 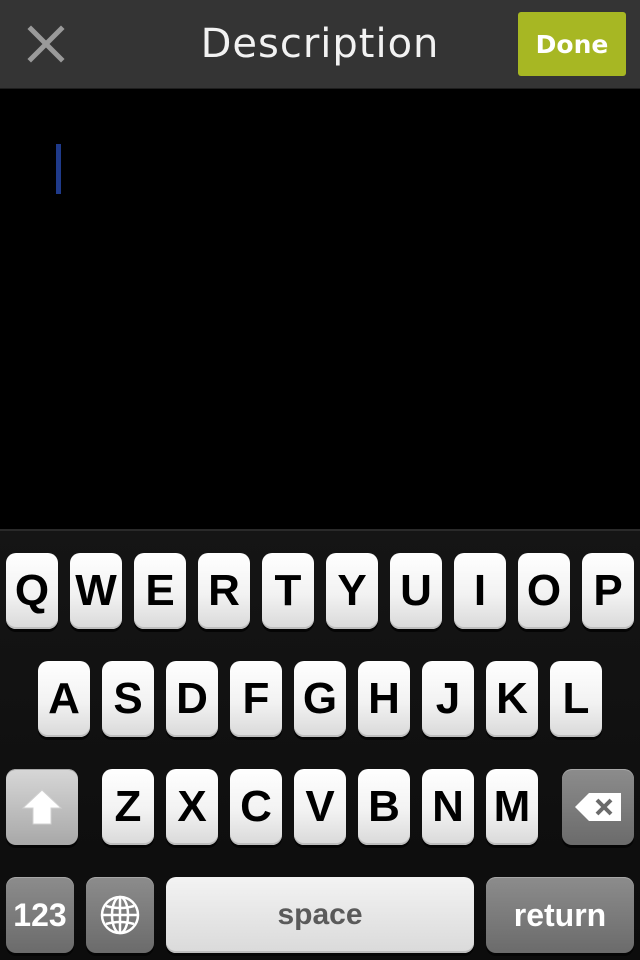 I want to click on key-f: F, so click(x=256, y=699).